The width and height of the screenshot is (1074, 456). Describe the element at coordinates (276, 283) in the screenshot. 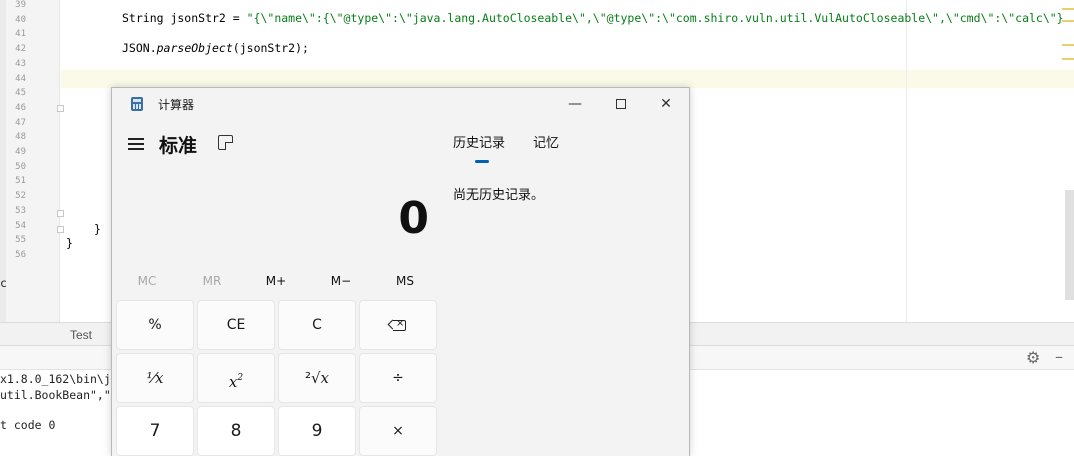

I see `memory-add-button: M+` at that location.